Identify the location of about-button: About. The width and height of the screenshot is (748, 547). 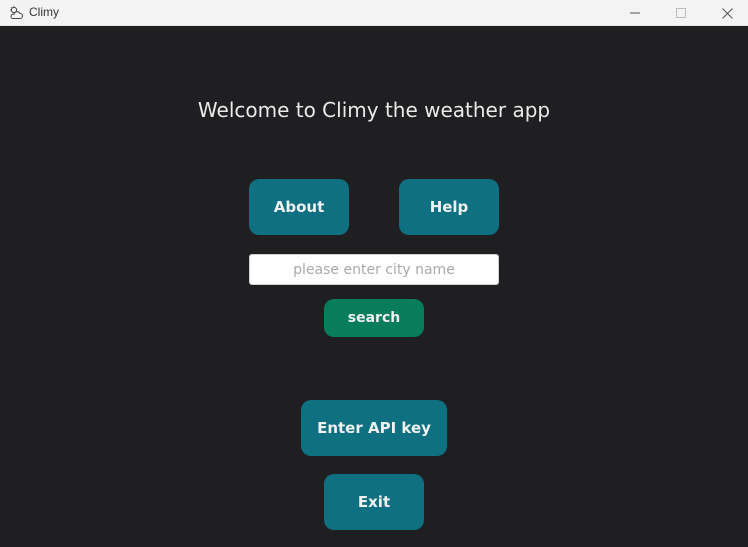
(299, 207).